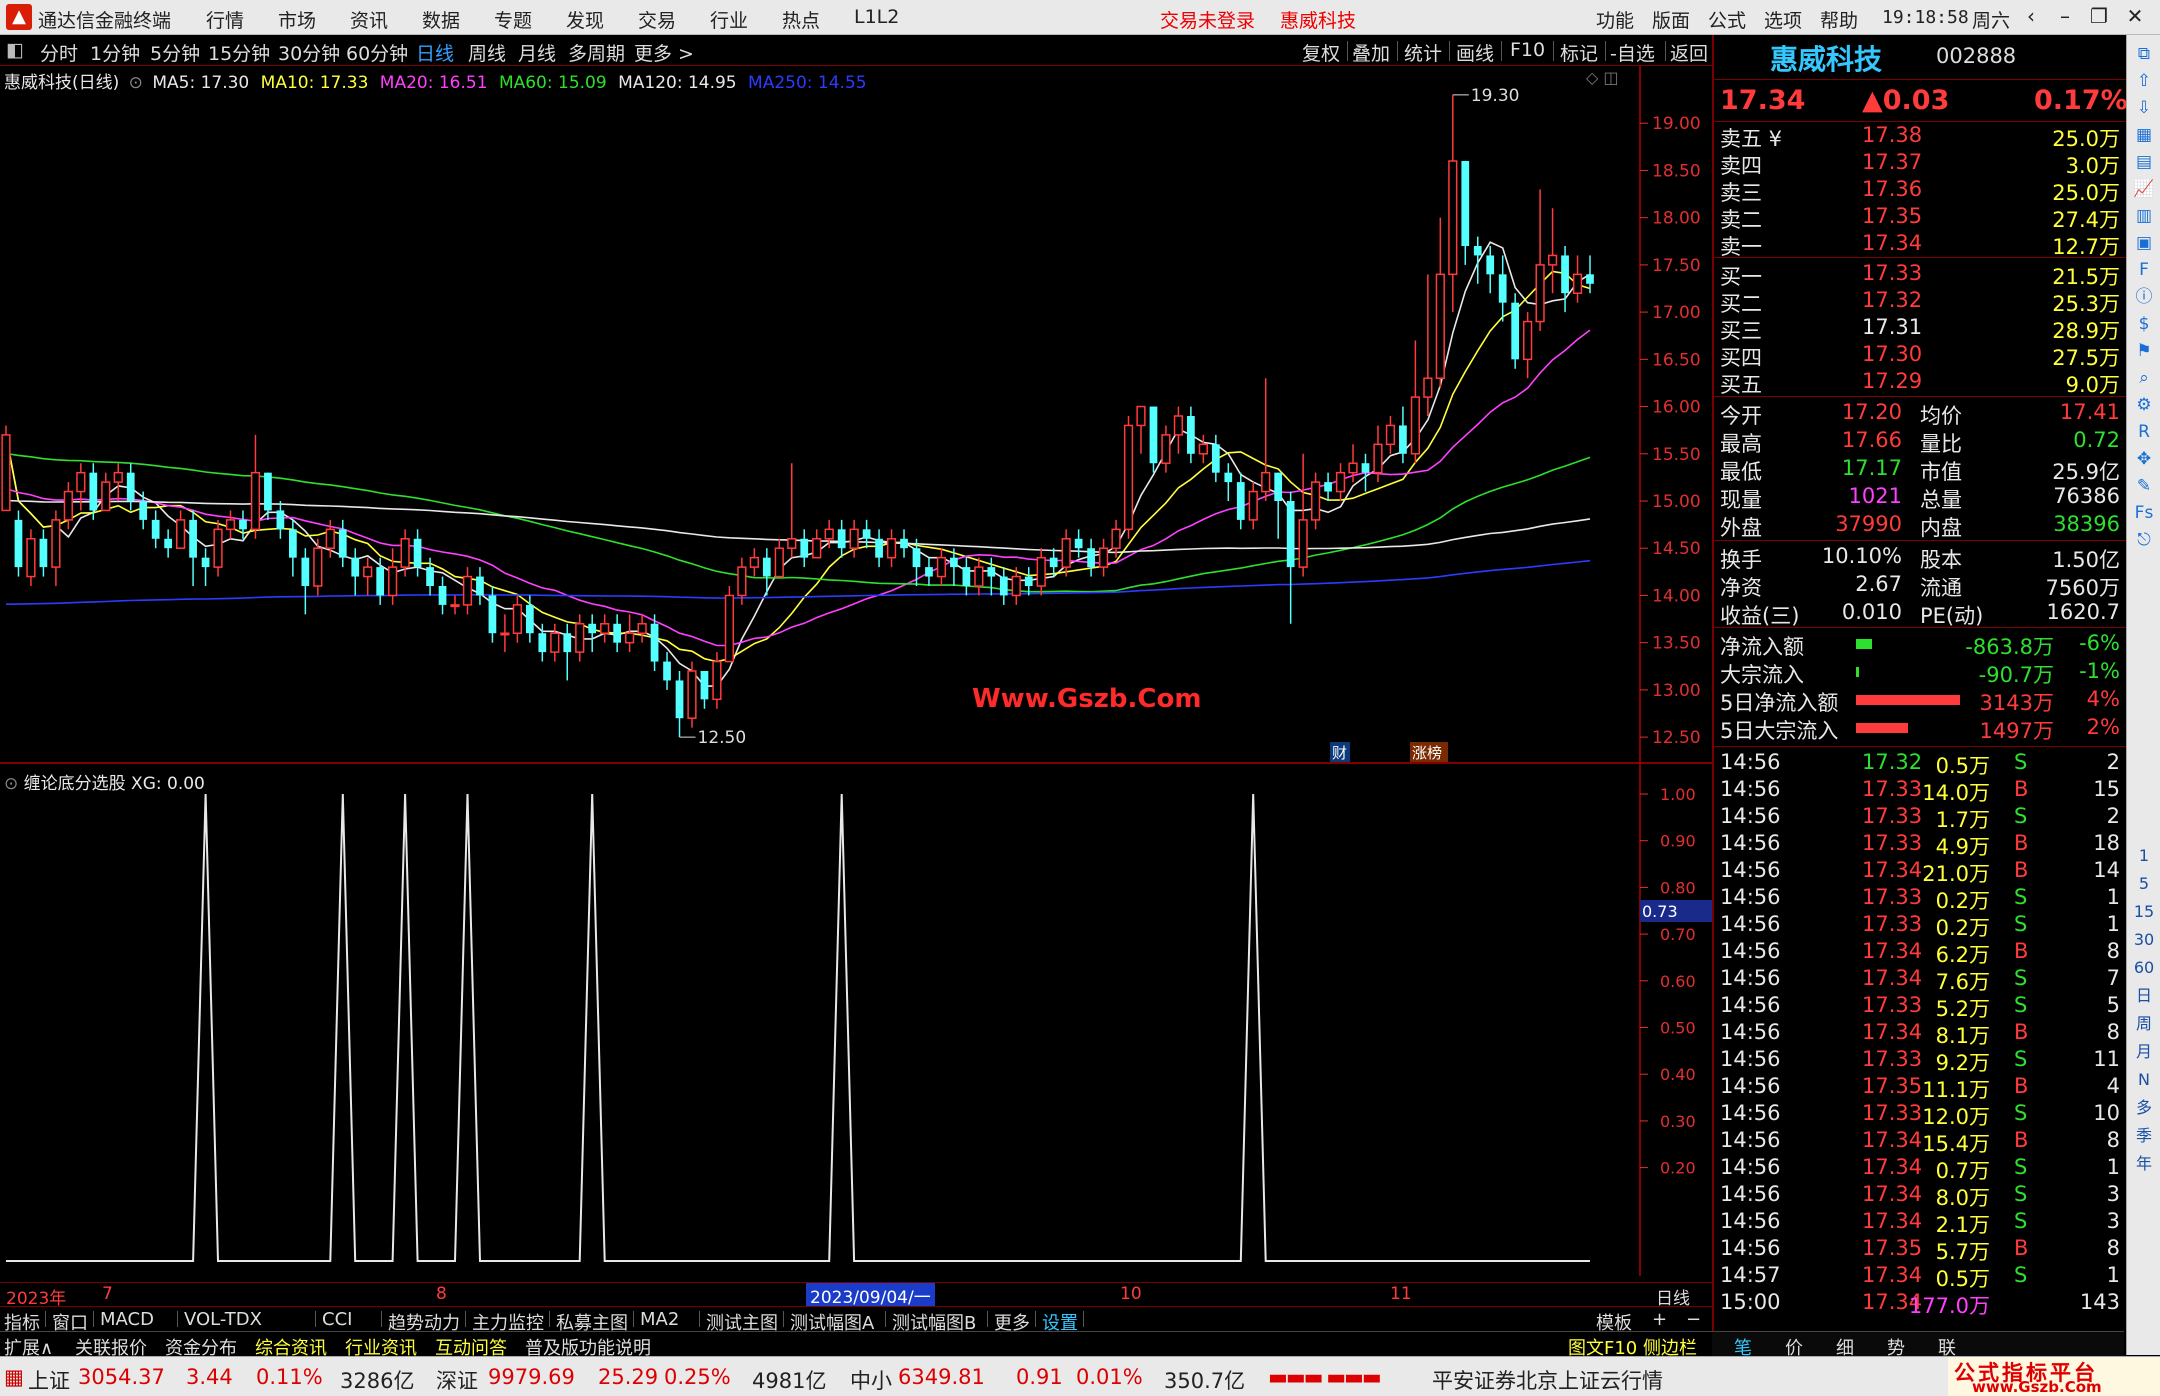 The width and height of the screenshot is (2160, 1396). I want to click on side-period-label: 15, so click(2144, 912).